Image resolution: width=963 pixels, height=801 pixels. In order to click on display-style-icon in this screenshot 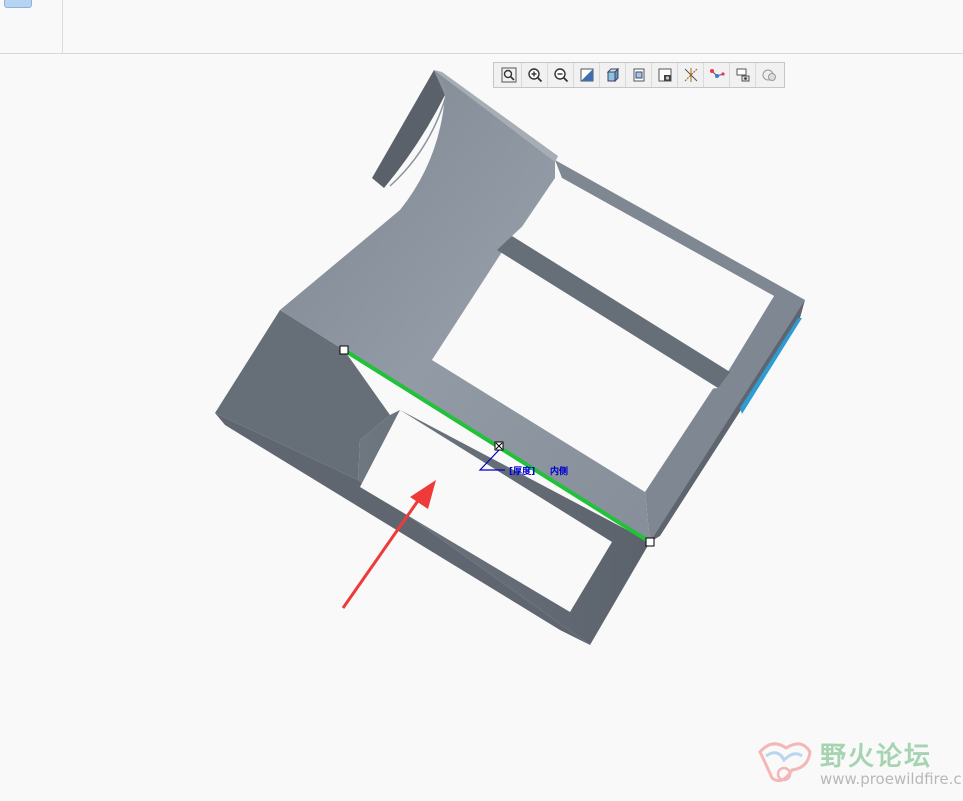, I will do `click(612, 75)`.